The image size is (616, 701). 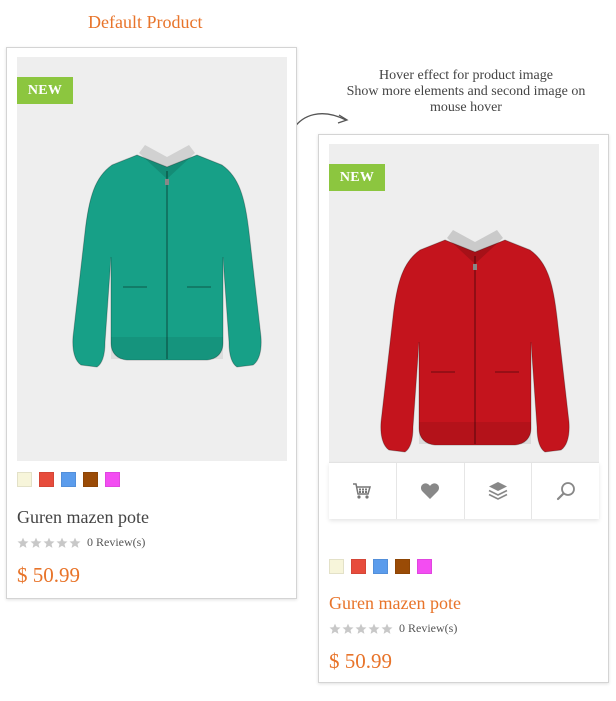 I want to click on search-icon, so click(x=565, y=491).